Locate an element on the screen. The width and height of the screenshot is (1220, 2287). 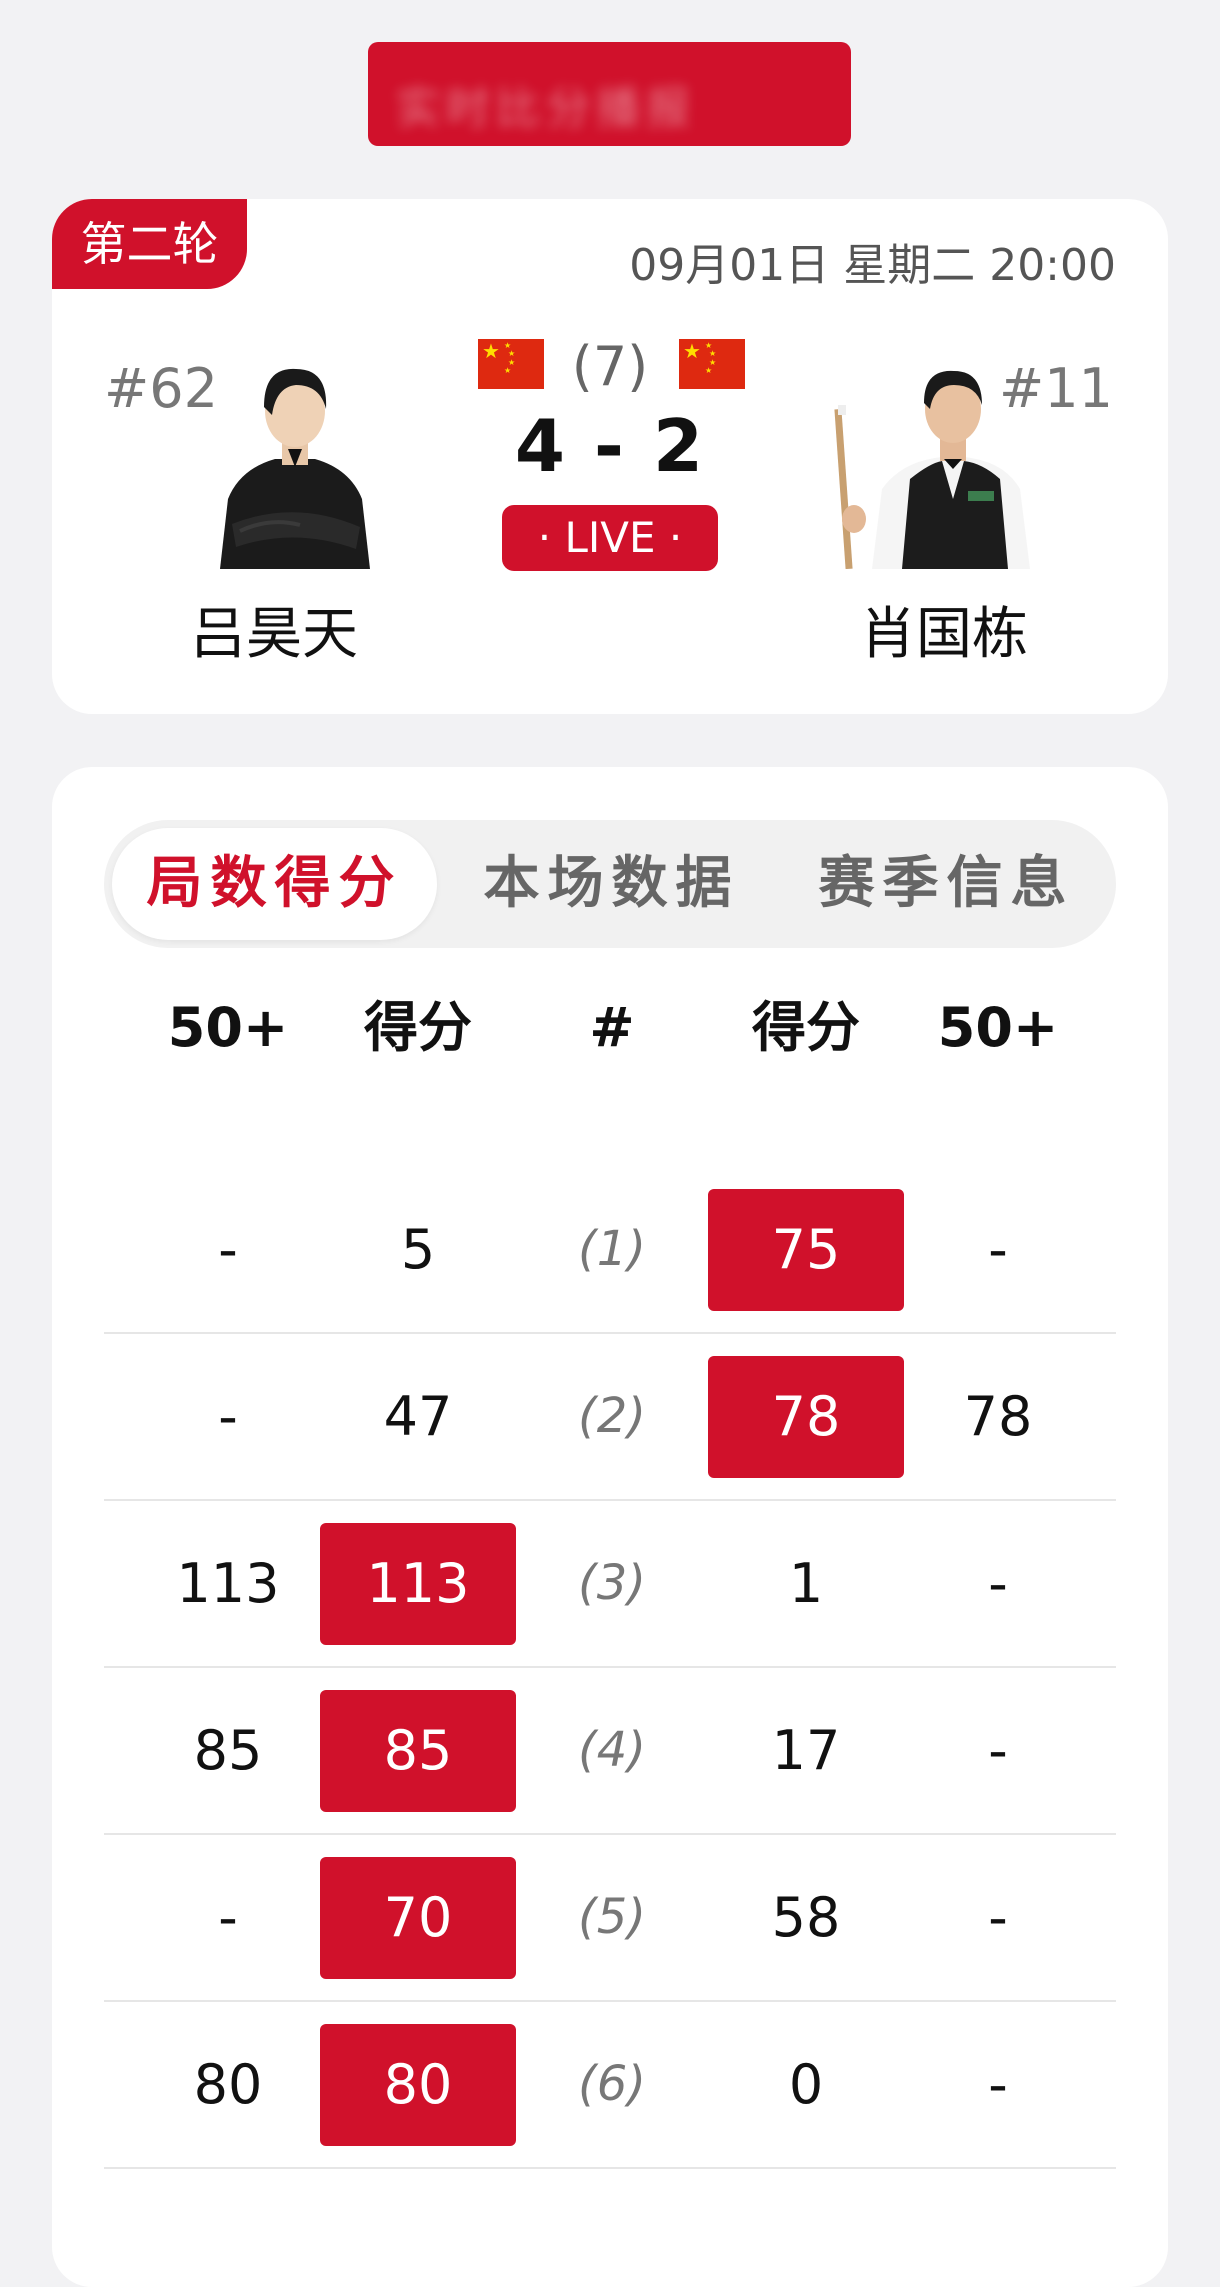
table-row: 85 85 (4) 17 - is located at coordinates (610, 1751).